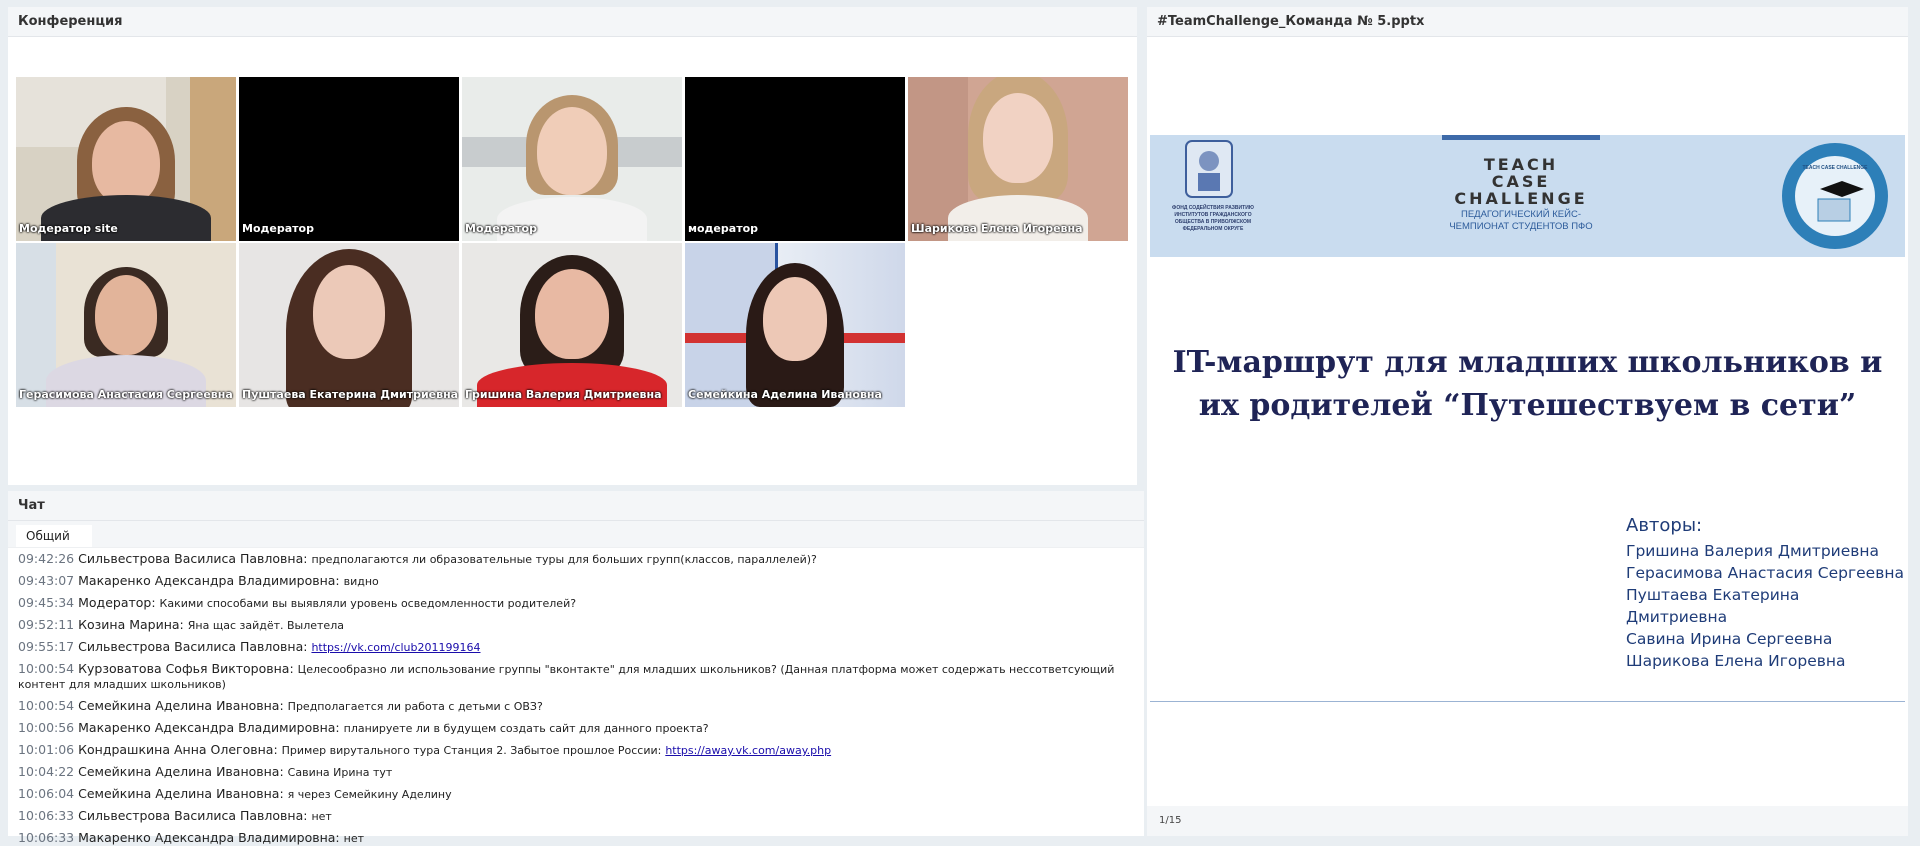 The width and height of the screenshot is (1920, 846). I want to click on participant-name: модератор, so click(723, 228).